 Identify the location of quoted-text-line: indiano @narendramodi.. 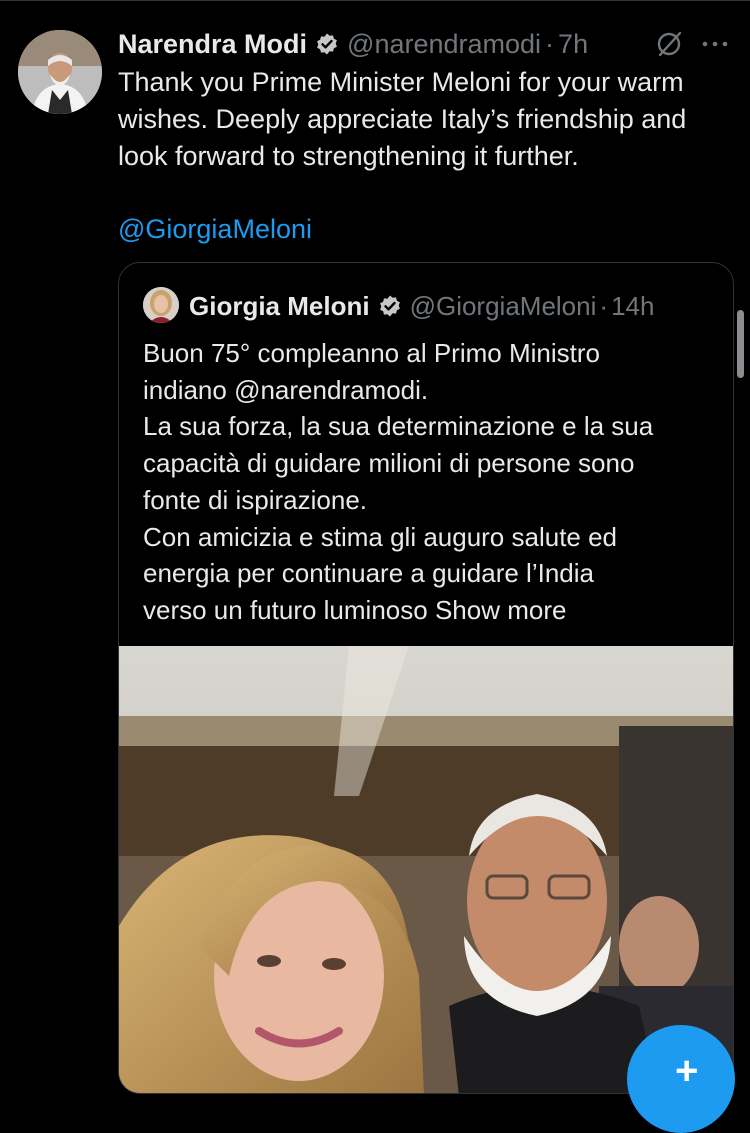
(286, 389).